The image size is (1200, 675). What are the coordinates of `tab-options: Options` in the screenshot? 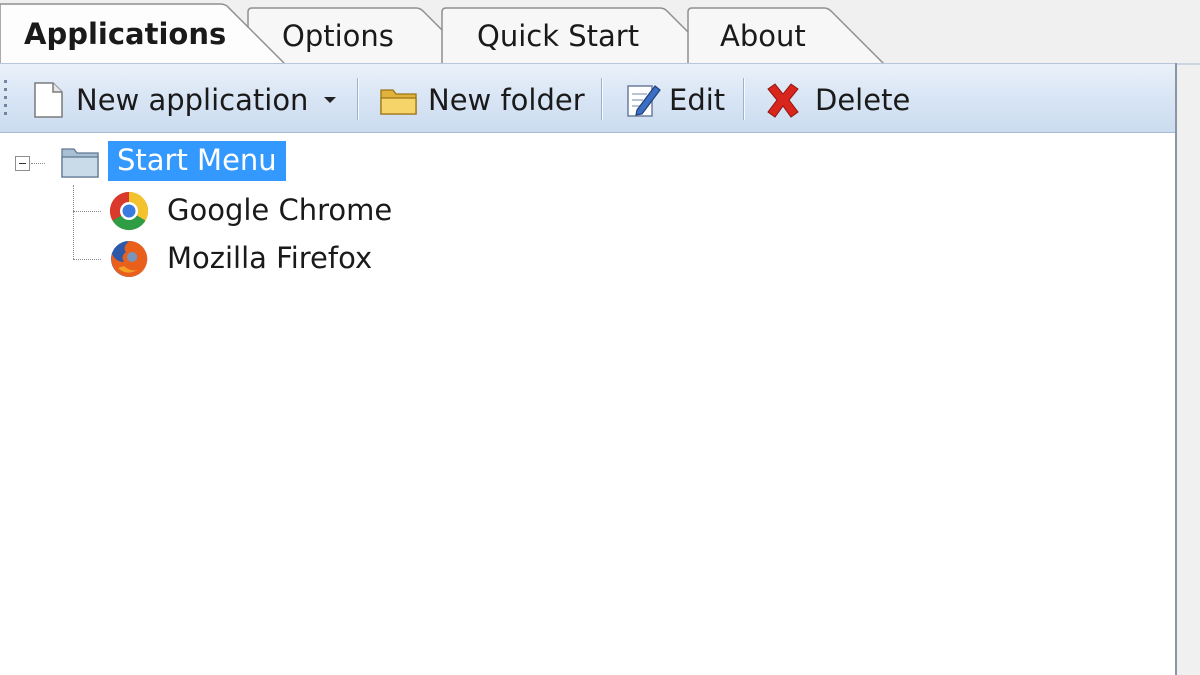 It's located at (338, 36).